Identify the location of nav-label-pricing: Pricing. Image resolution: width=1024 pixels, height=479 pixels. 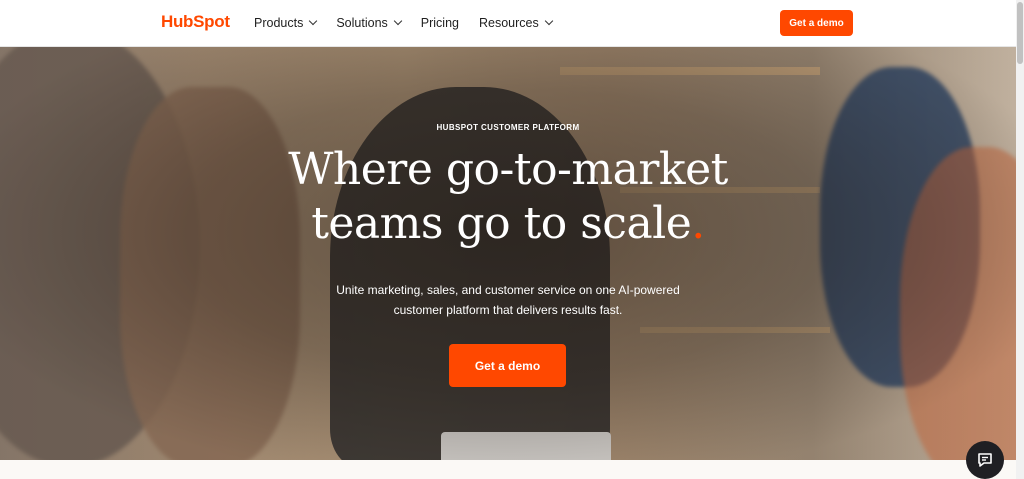
(439, 23).